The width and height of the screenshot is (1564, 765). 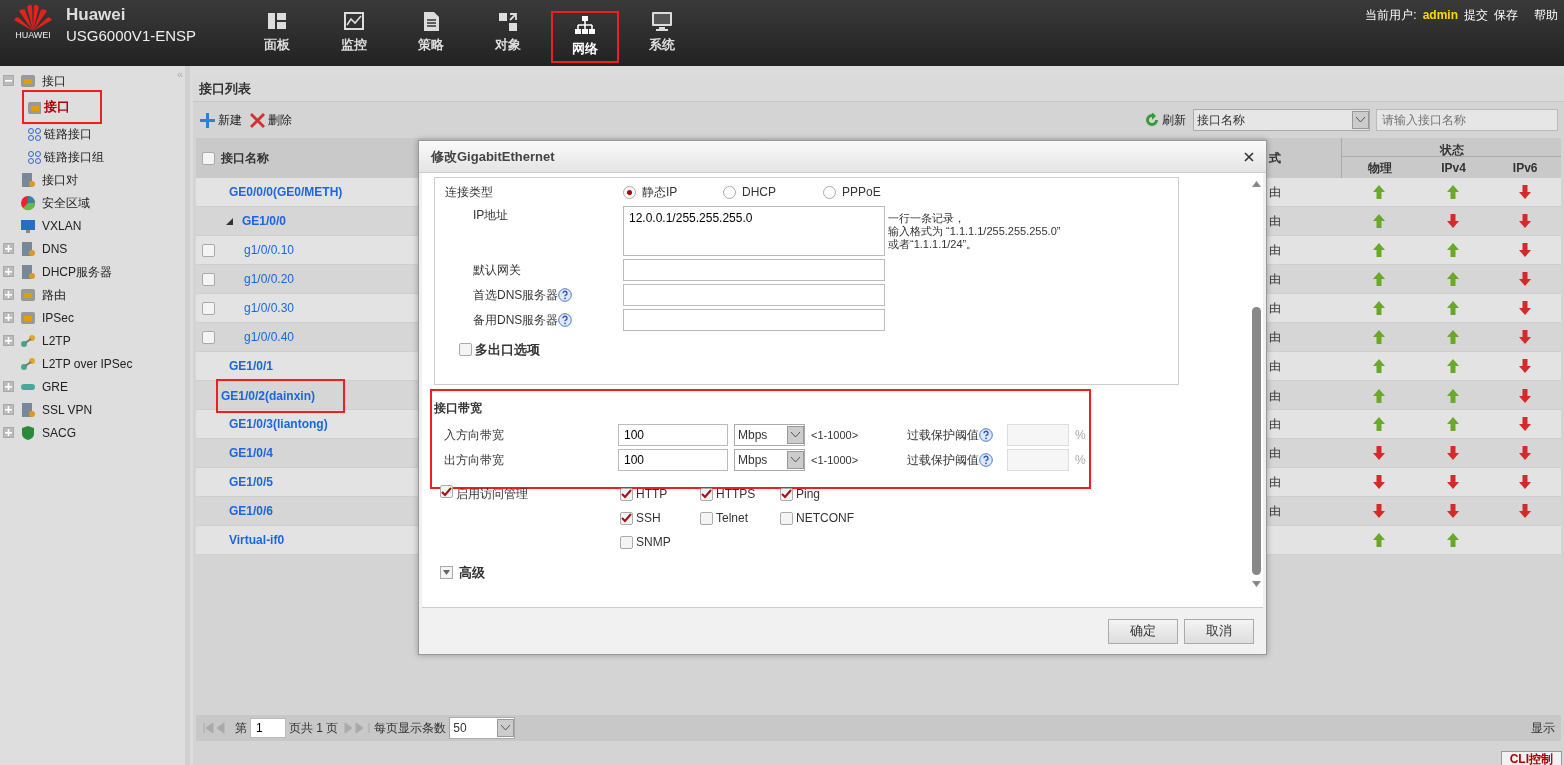 What do you see at coordinates (1143, 631) in the screenshot?
I see `ok-button: 确定` at bounding box center [1143, 631].